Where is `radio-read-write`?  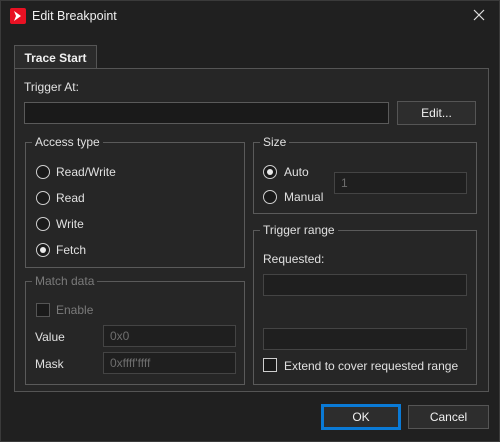 radio-read-write is located at coordinates (43, 172).